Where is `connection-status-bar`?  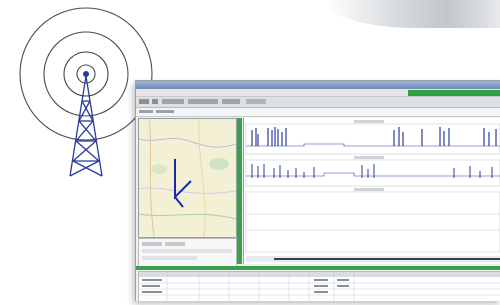 connection-status-bar is located at coordinates (454, 93).